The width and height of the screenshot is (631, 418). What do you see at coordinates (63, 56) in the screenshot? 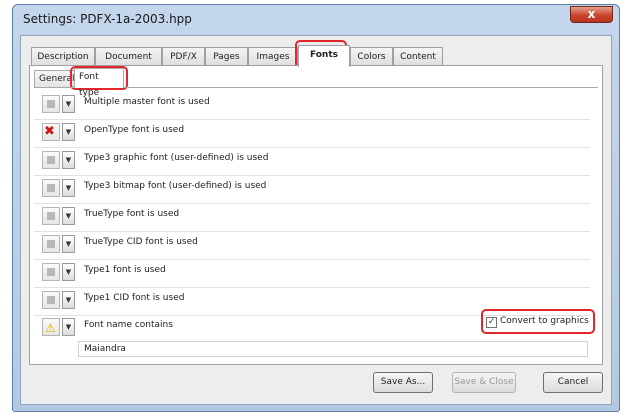
I see `tab-description: Description` at bounding box center [63, 56].